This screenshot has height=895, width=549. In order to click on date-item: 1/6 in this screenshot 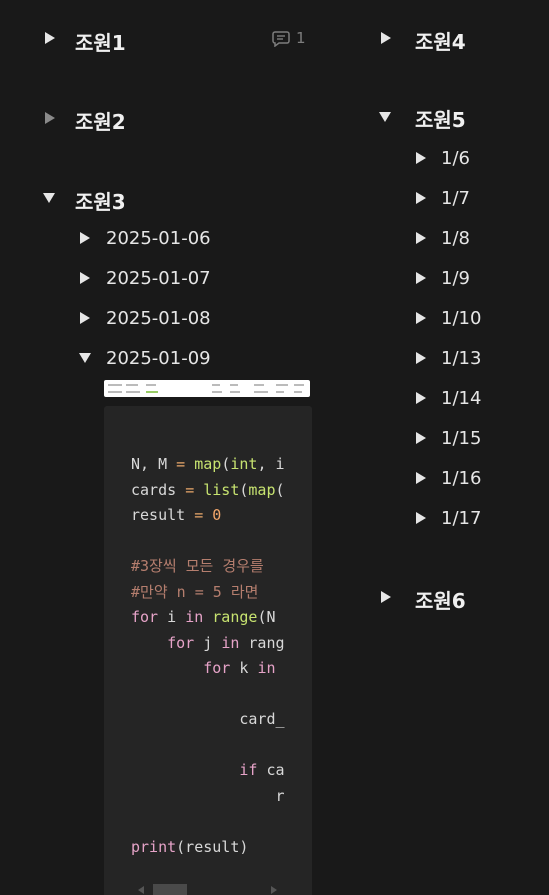, I will do `click(455, 158)`.